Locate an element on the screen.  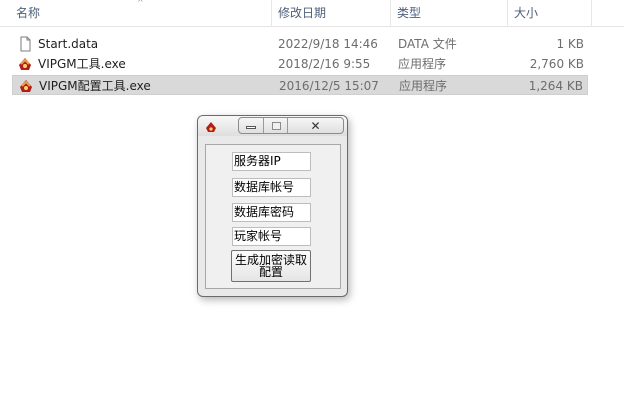
dialog-client-area: 服务器IP 数据库帐号 数据库密码 玩家帐号 生成加密读取 配置 is located at coordinates (273, 216).